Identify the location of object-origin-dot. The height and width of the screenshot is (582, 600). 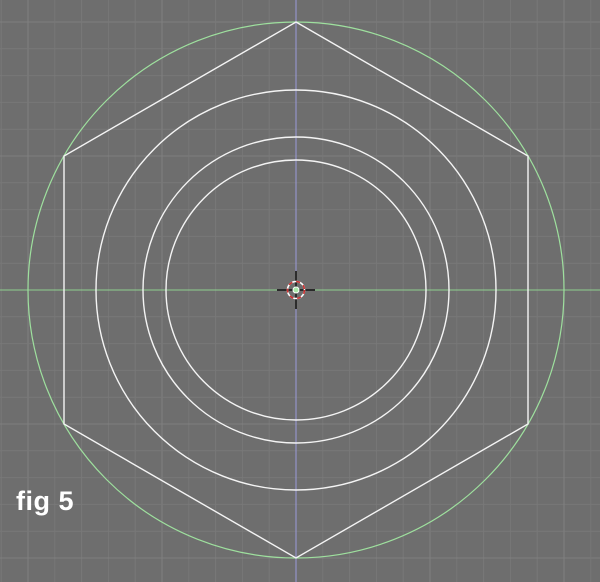
(296, 290).